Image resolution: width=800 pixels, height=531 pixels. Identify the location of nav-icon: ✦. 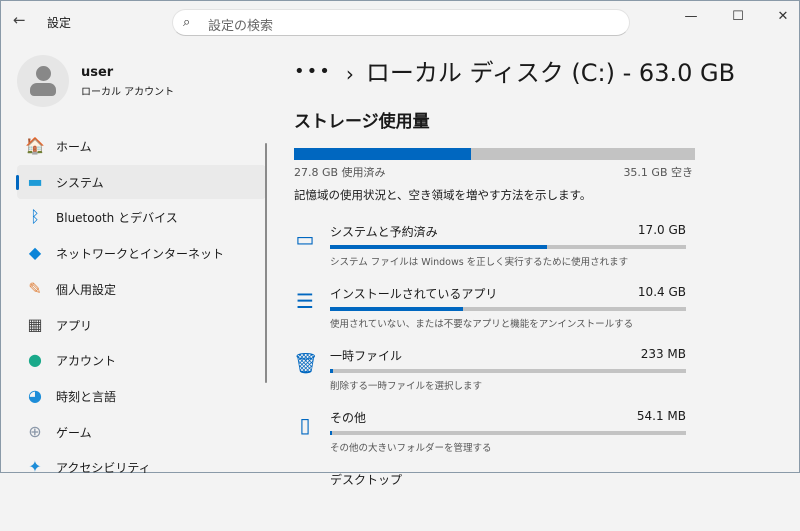
(35, 467).